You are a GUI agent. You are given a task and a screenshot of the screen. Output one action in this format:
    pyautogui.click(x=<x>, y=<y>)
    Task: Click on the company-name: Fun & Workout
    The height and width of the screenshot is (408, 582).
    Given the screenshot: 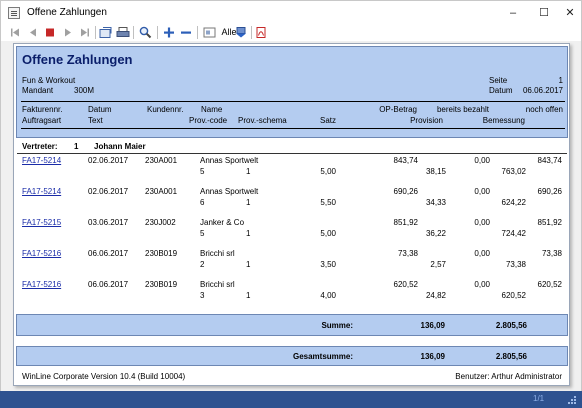 What is the action you would take?
    pyautogui.click(x=49, y=80)
    